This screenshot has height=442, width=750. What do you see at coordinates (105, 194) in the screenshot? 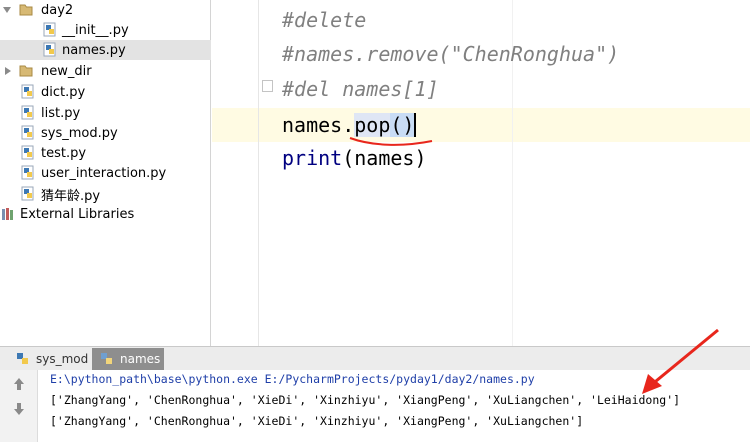
I see `tree-item-guess-age-py: 猜年龄.py` at bounding box center [105, 194].